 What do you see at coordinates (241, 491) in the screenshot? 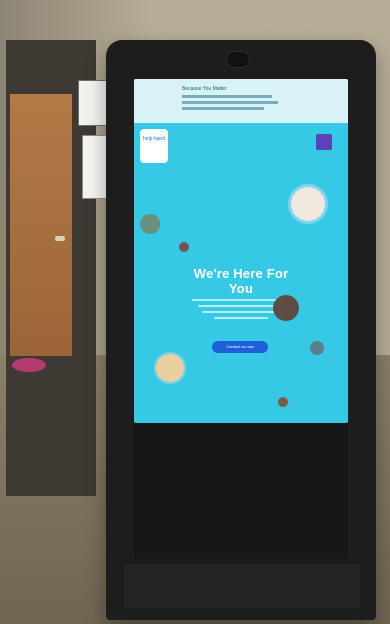
I see `kiosk-lower-panel` at bounding box center [241, 491].